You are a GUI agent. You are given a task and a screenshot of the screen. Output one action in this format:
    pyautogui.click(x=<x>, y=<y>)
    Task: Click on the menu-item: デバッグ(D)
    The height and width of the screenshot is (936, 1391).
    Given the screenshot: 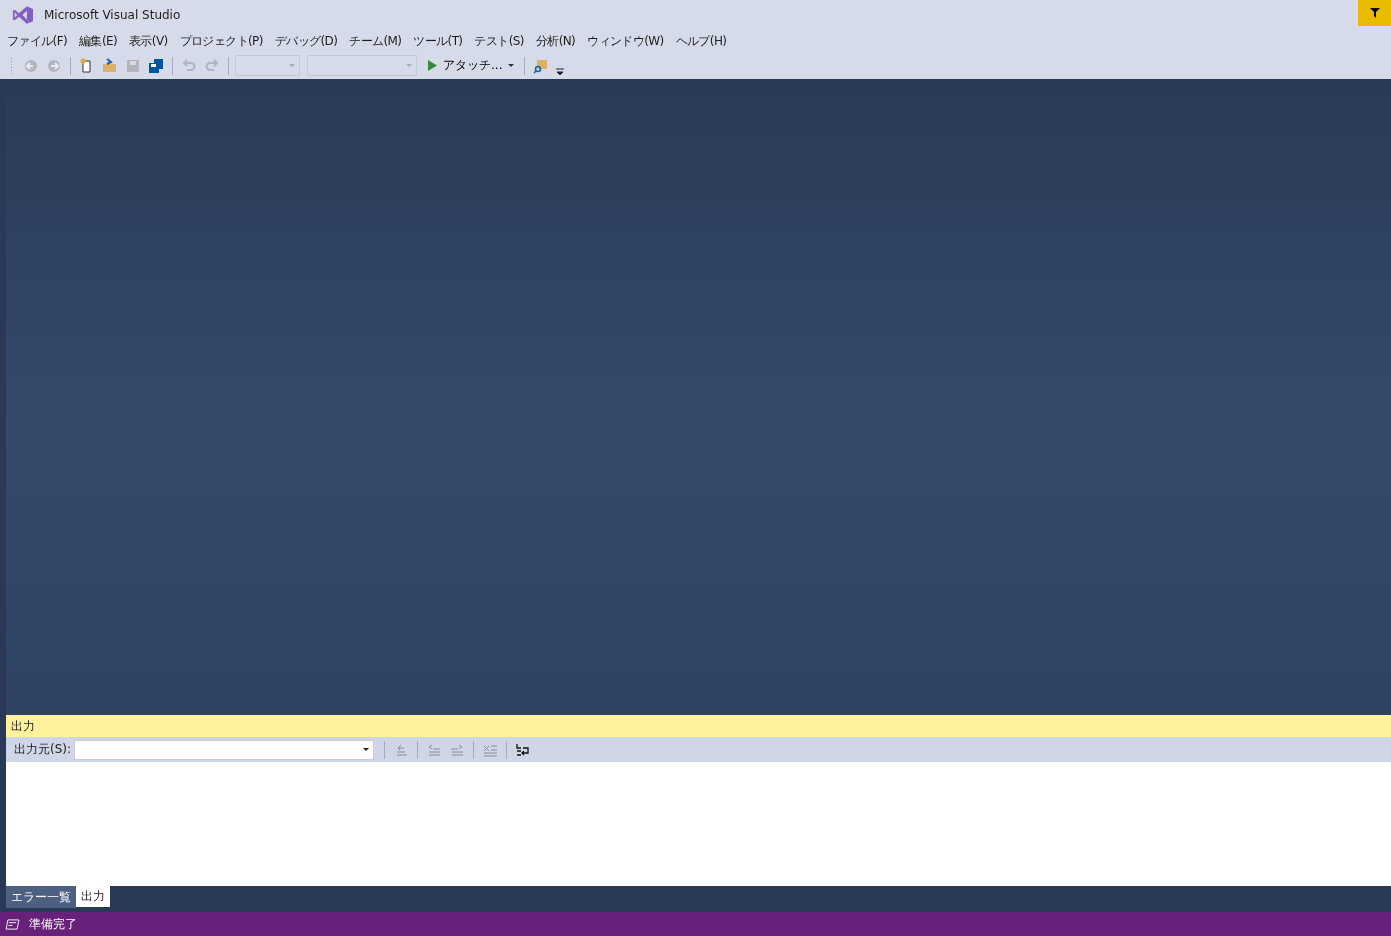 What is the action you would take?
    pyautogui.click(x=306, y=41)
    